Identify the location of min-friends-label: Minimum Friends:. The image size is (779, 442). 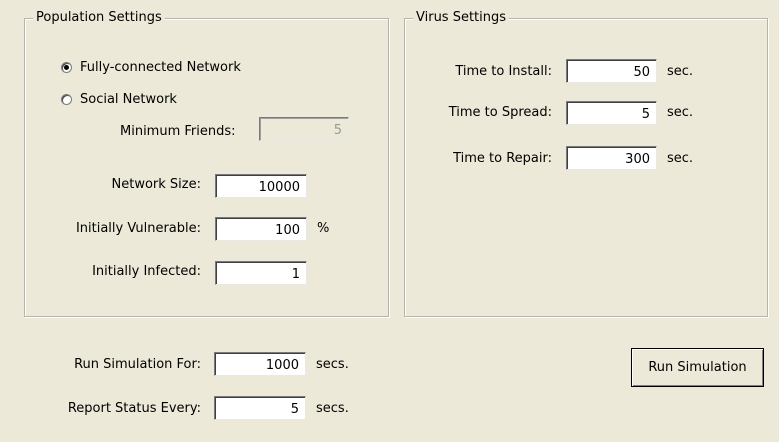
(178, 131).